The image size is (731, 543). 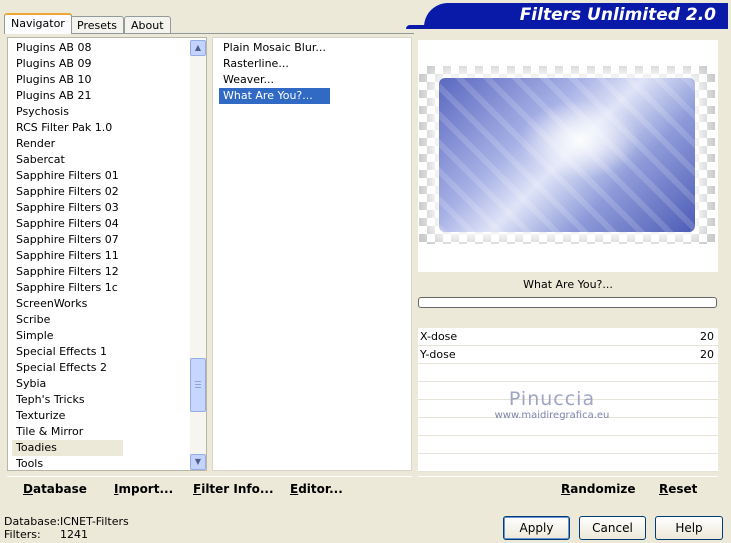 What do you see at coordinates (67, 224) in the screenshot?
I see `category-item: Sapphire Filters 04` at bounding box center [67, 224].